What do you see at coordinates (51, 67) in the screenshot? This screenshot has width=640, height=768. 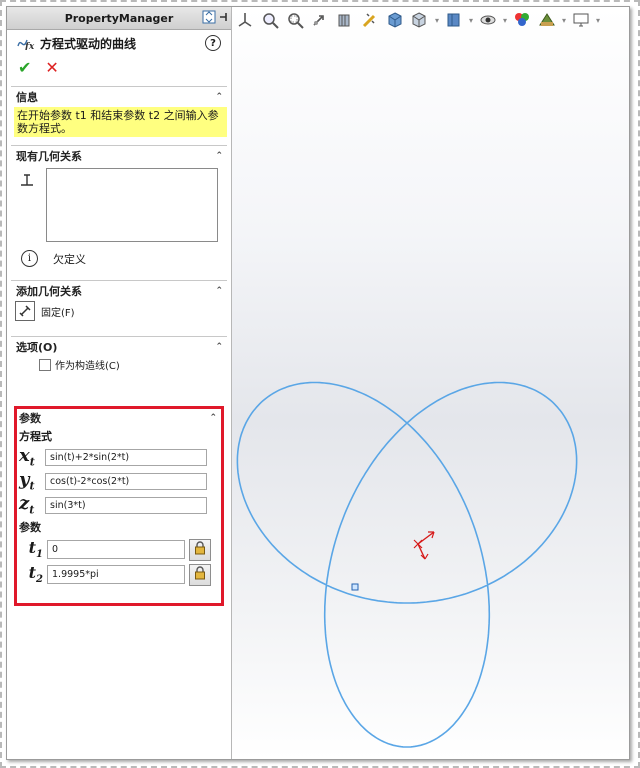 I see `cancel-button: ✕` at bounding box center [51, 67].